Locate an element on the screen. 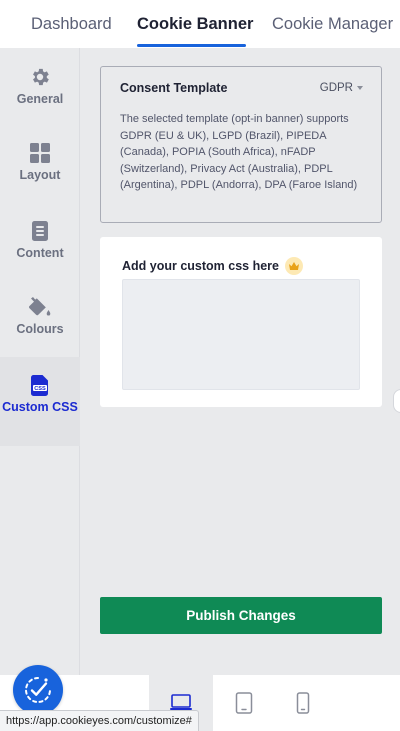 This screenshot has height=731, width=400. publish-changes-button: Publish Changes is located at coordinates (241, 615).